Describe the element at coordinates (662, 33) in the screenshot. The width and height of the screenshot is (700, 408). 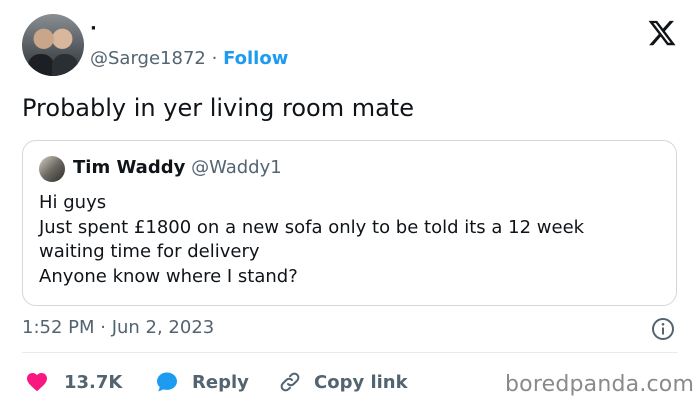
I see `x-logo-icon` at that location.